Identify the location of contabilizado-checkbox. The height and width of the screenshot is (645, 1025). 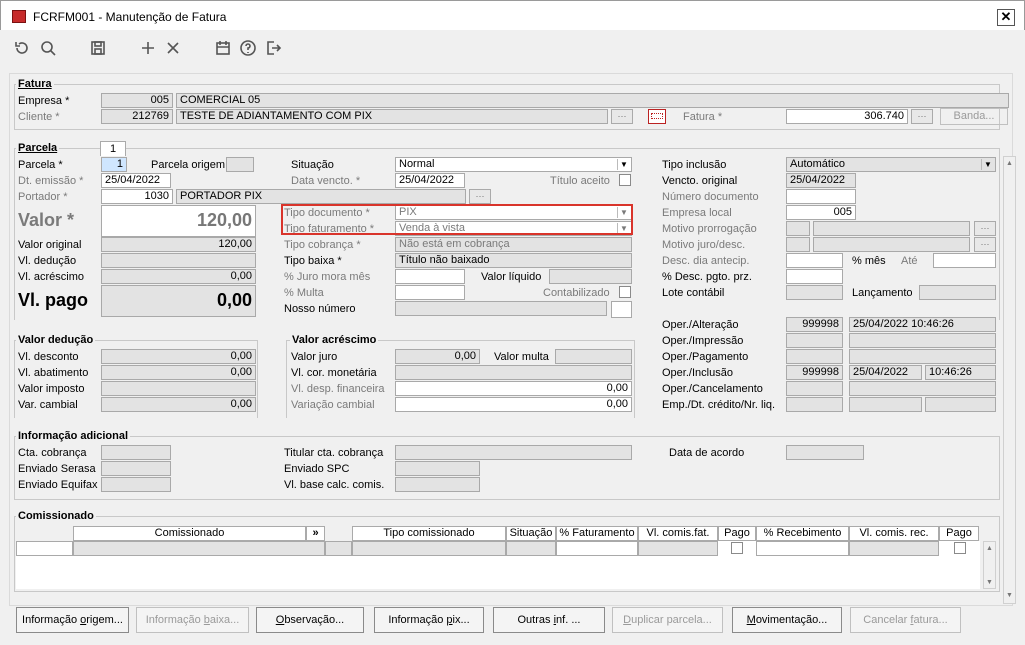
(625, 292).